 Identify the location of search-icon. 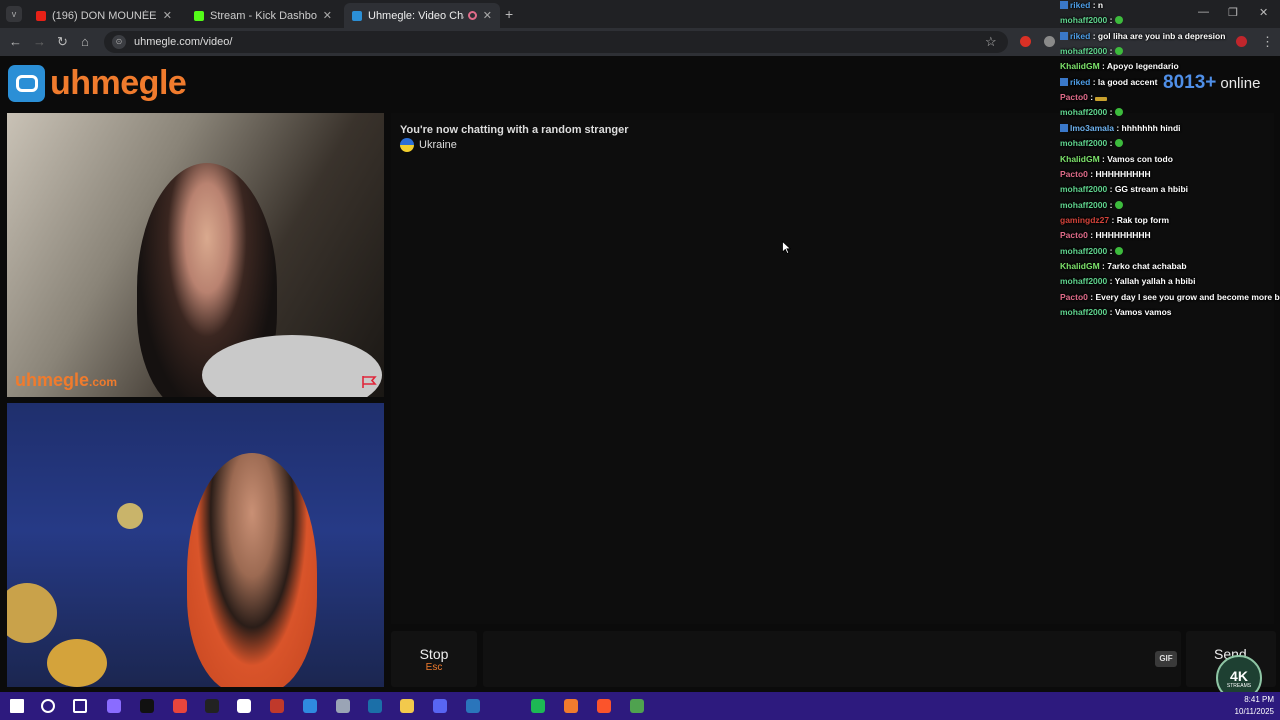
(48, 706).